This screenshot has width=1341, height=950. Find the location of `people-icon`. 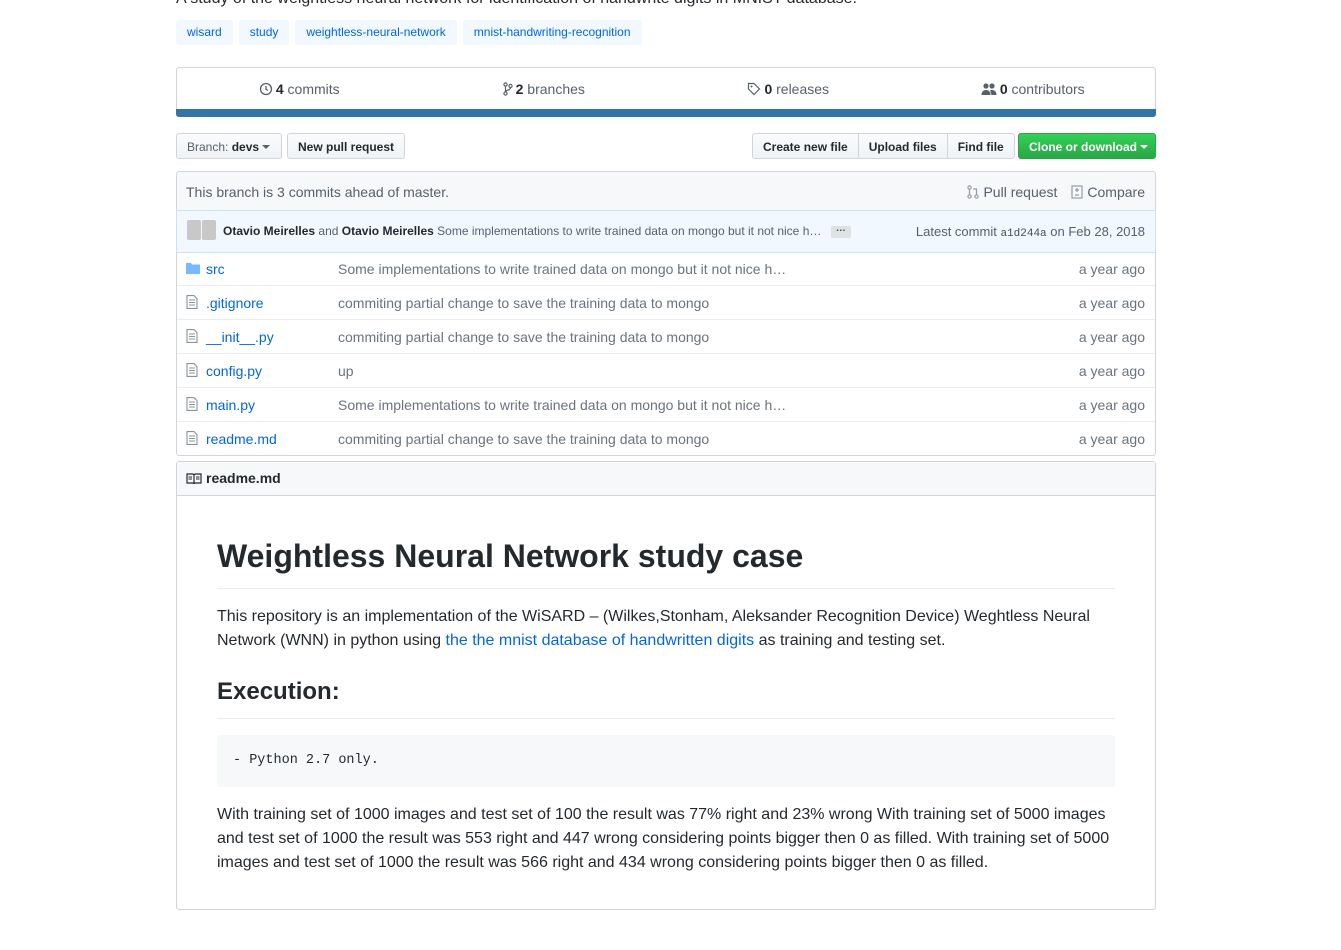

people-icon is located at coordinates (989, 89).